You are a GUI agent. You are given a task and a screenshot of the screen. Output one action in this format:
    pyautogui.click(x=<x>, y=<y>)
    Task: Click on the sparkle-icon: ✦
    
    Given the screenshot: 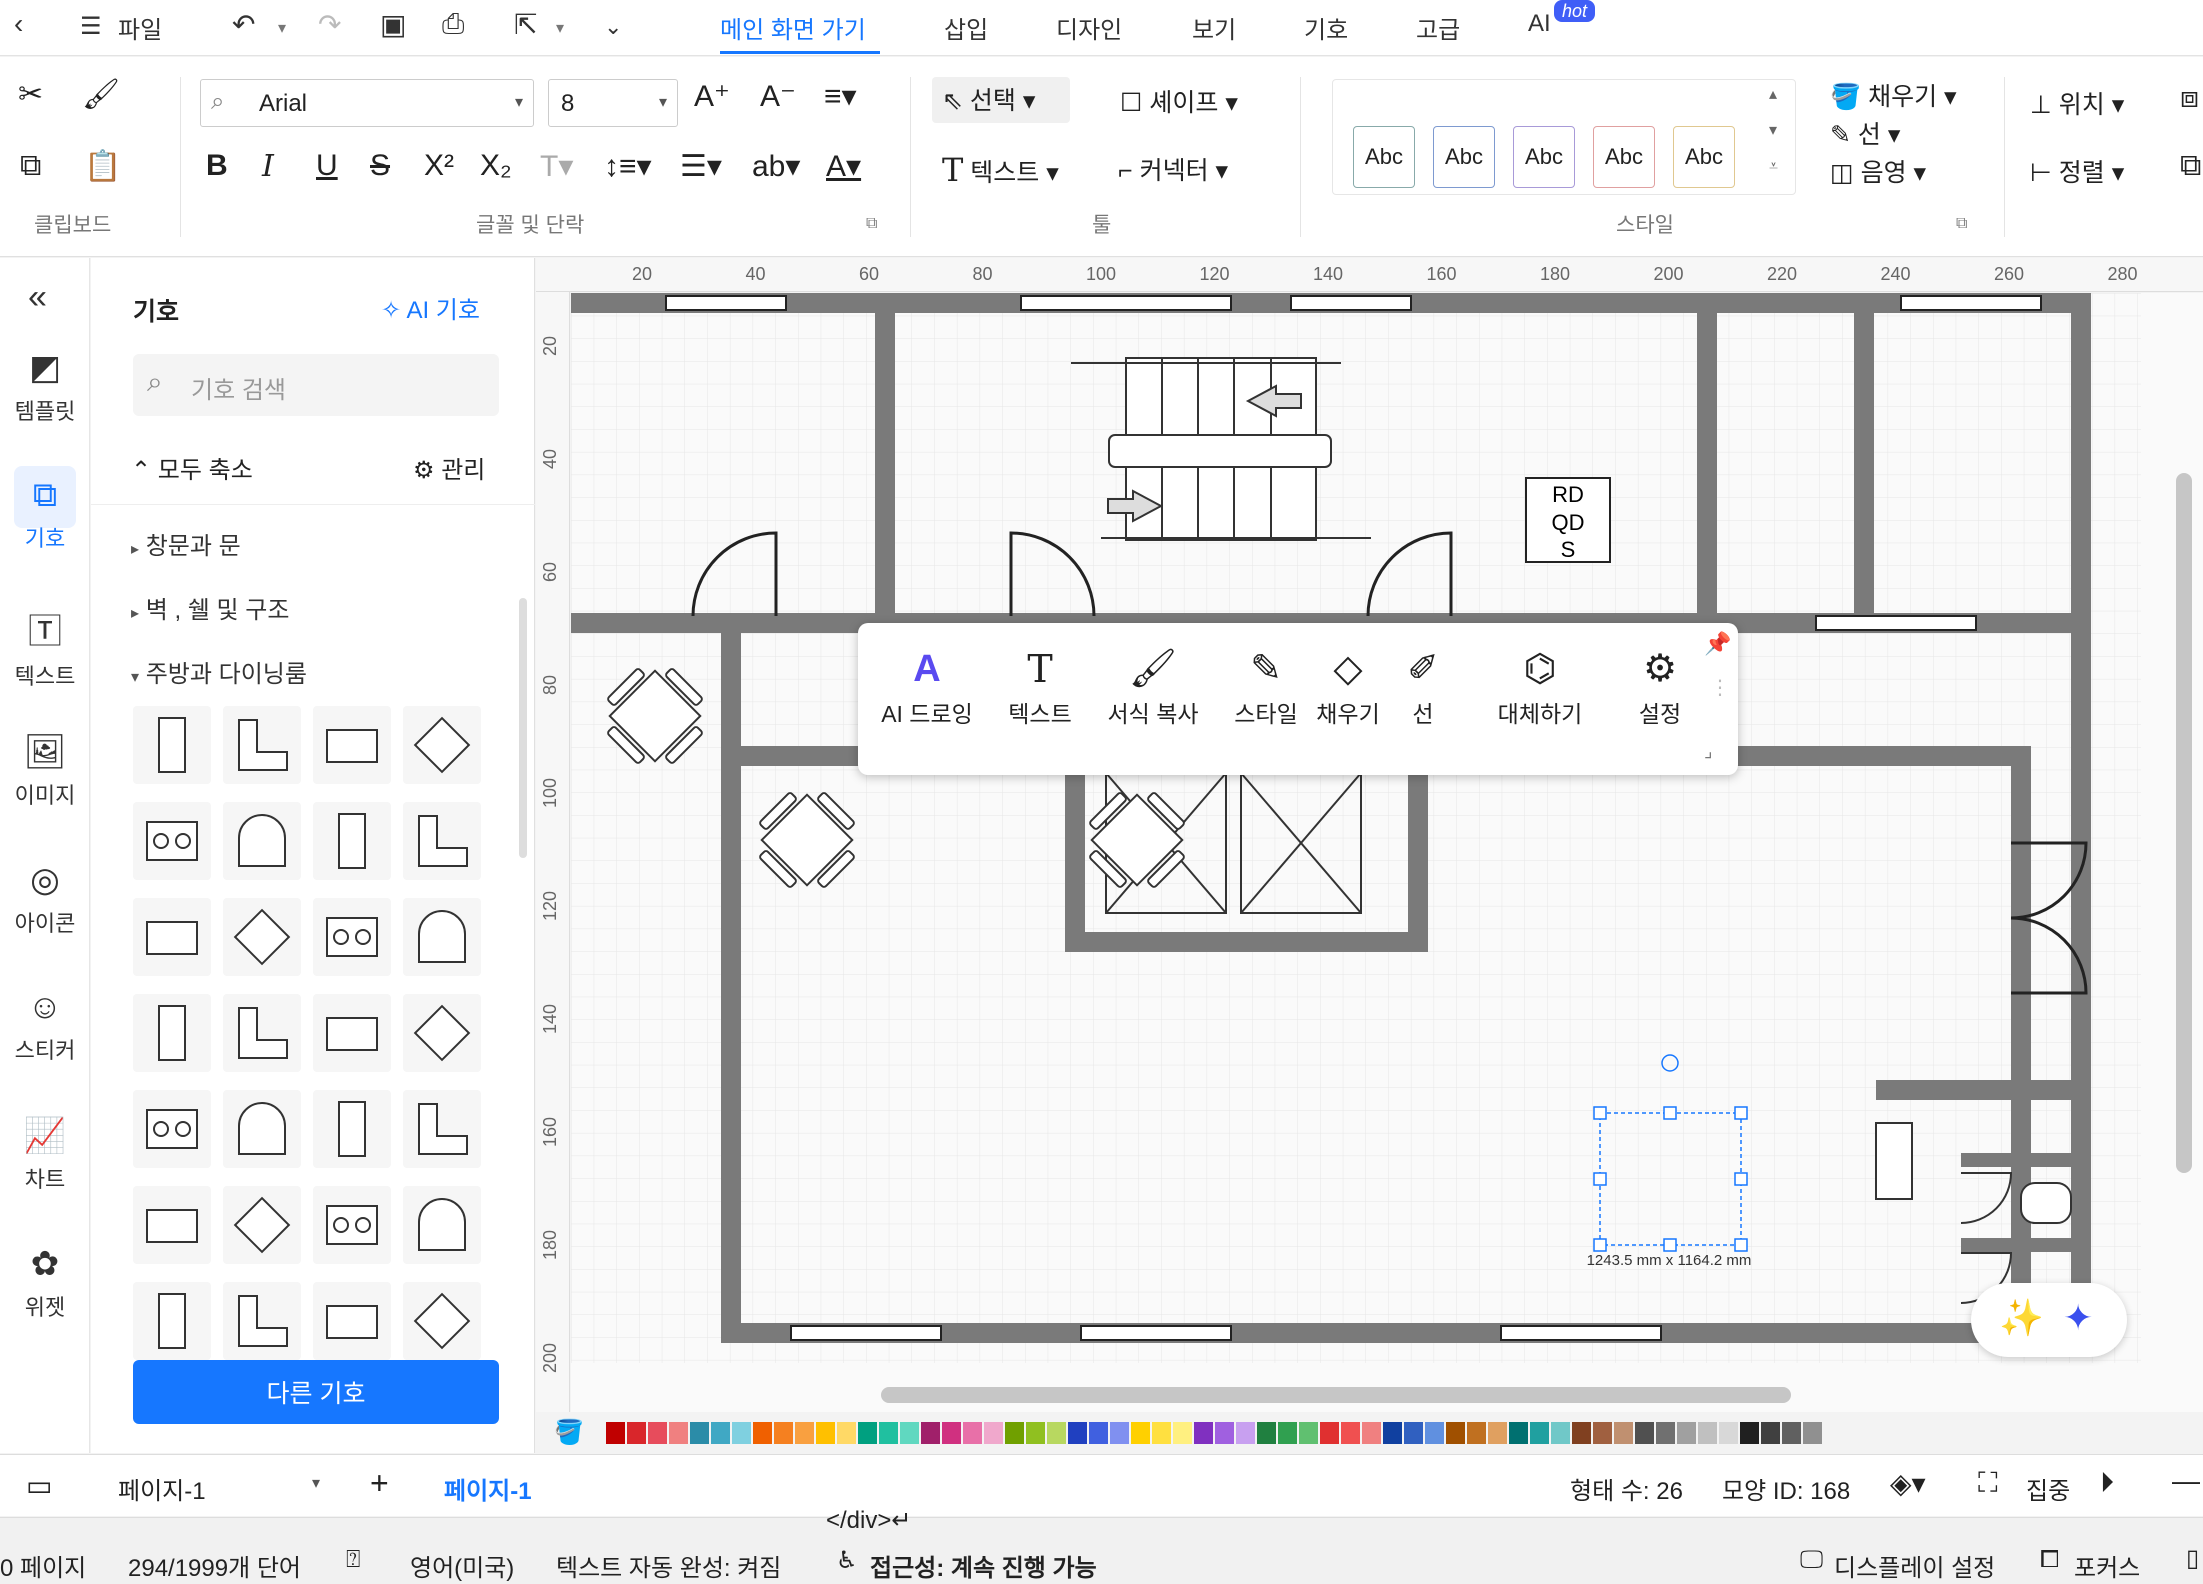 What is the action you would take?
    pyautogui.click(x=2078, y=1318)
    